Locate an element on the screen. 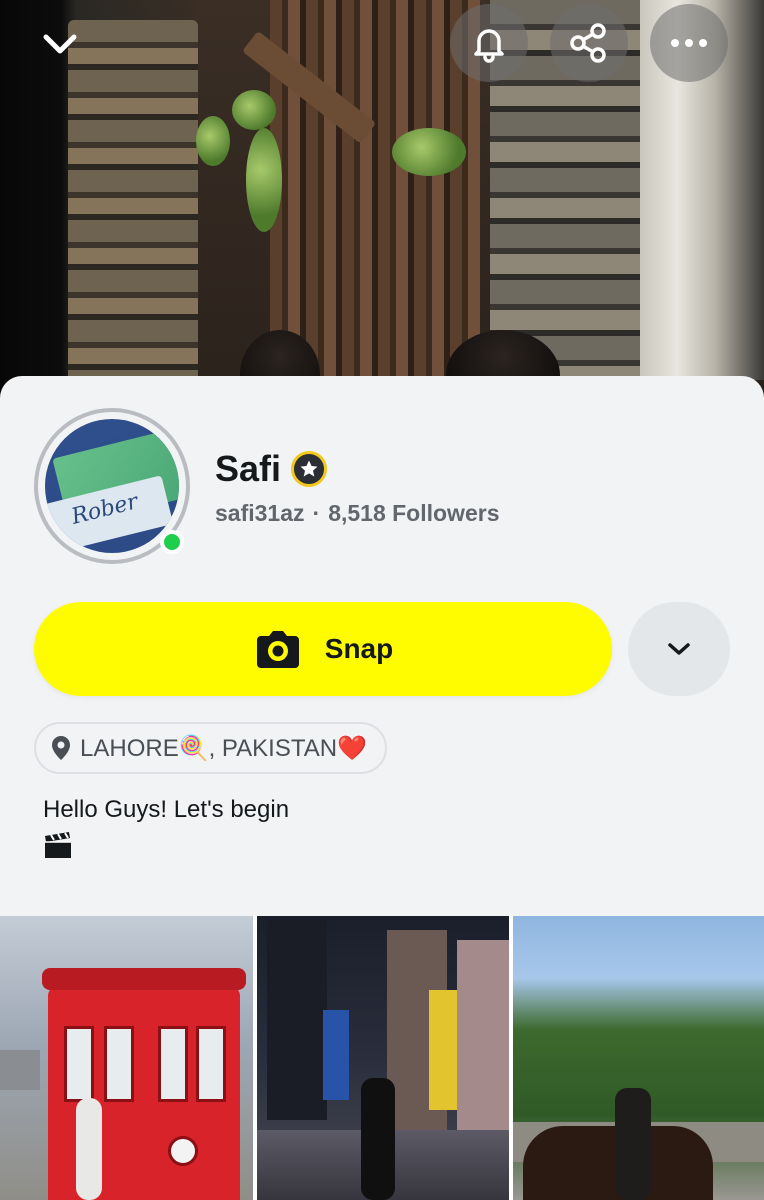 The width and height of the screenshot is (764, 1200). name-row: Safi is located at coordinates (271, 469).